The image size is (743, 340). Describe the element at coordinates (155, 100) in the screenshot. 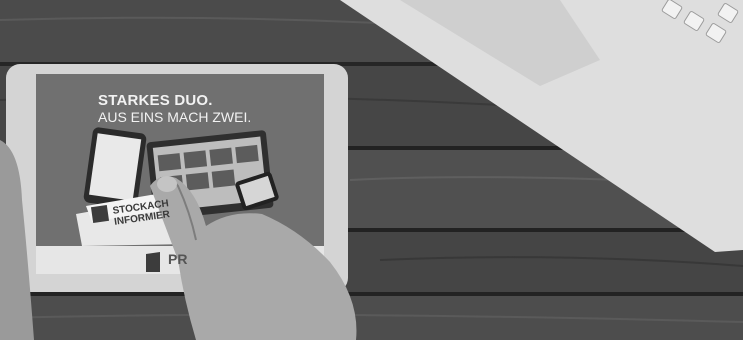

I see `headline-line-1: STARKES DUO.` at that location.